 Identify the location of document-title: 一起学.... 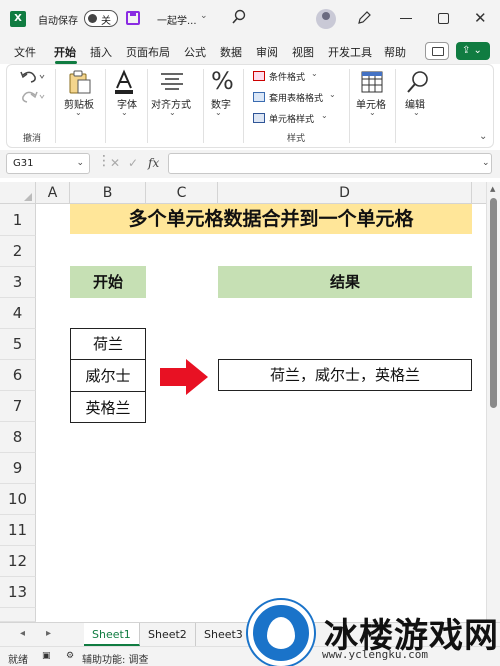
(177, 19).